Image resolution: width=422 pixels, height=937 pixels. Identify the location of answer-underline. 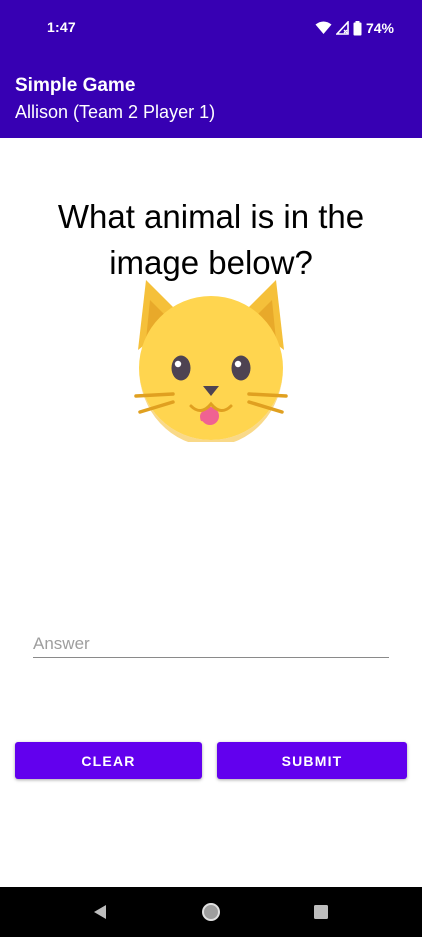
(211, 657).